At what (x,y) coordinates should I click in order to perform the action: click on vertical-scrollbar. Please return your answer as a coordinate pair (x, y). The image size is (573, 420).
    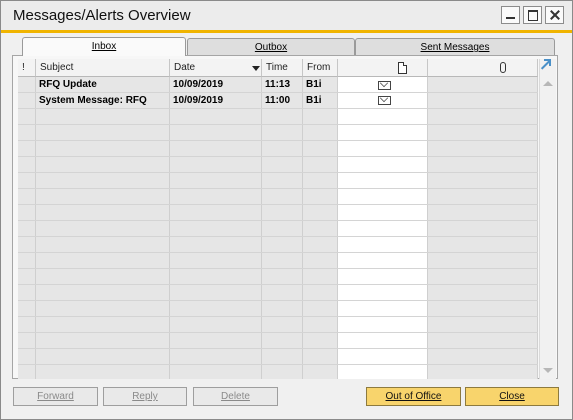
    Looking at the image, I should click on (547, 219).